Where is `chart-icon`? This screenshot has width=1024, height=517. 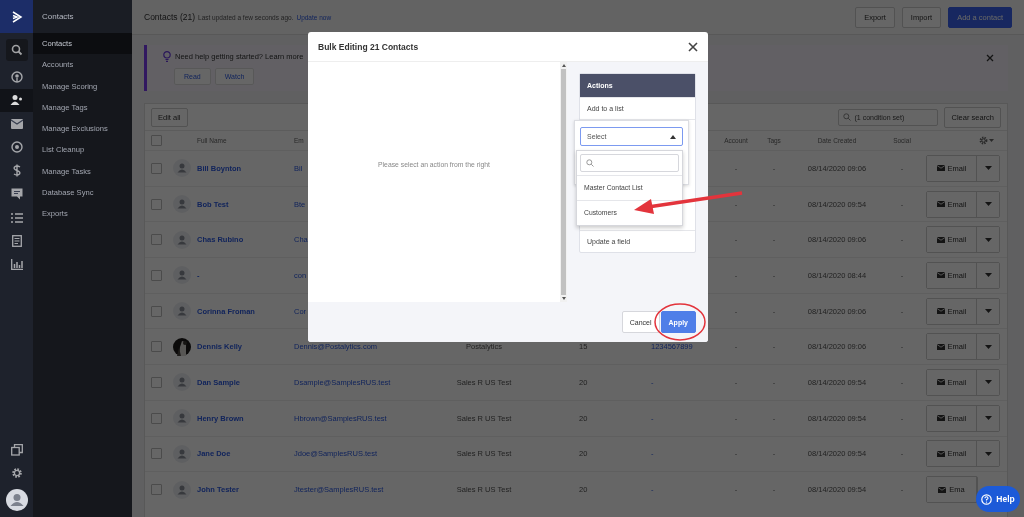
chart-icon is located at coordinates (16, 265).